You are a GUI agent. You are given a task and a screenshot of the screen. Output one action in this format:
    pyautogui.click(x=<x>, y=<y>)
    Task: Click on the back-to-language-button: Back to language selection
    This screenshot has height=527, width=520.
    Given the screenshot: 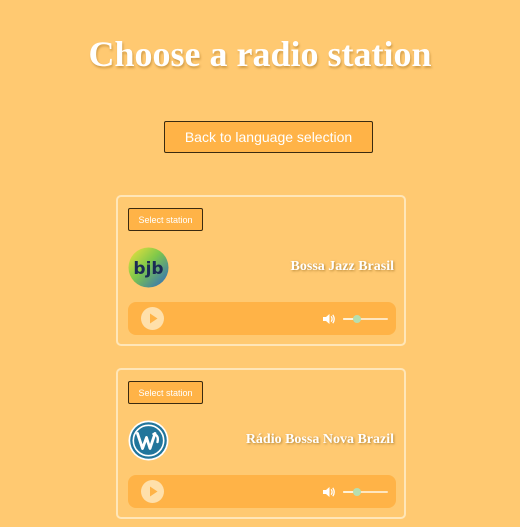 What is the action you would take?
    pyautogui.click(x=268, y=137)
    